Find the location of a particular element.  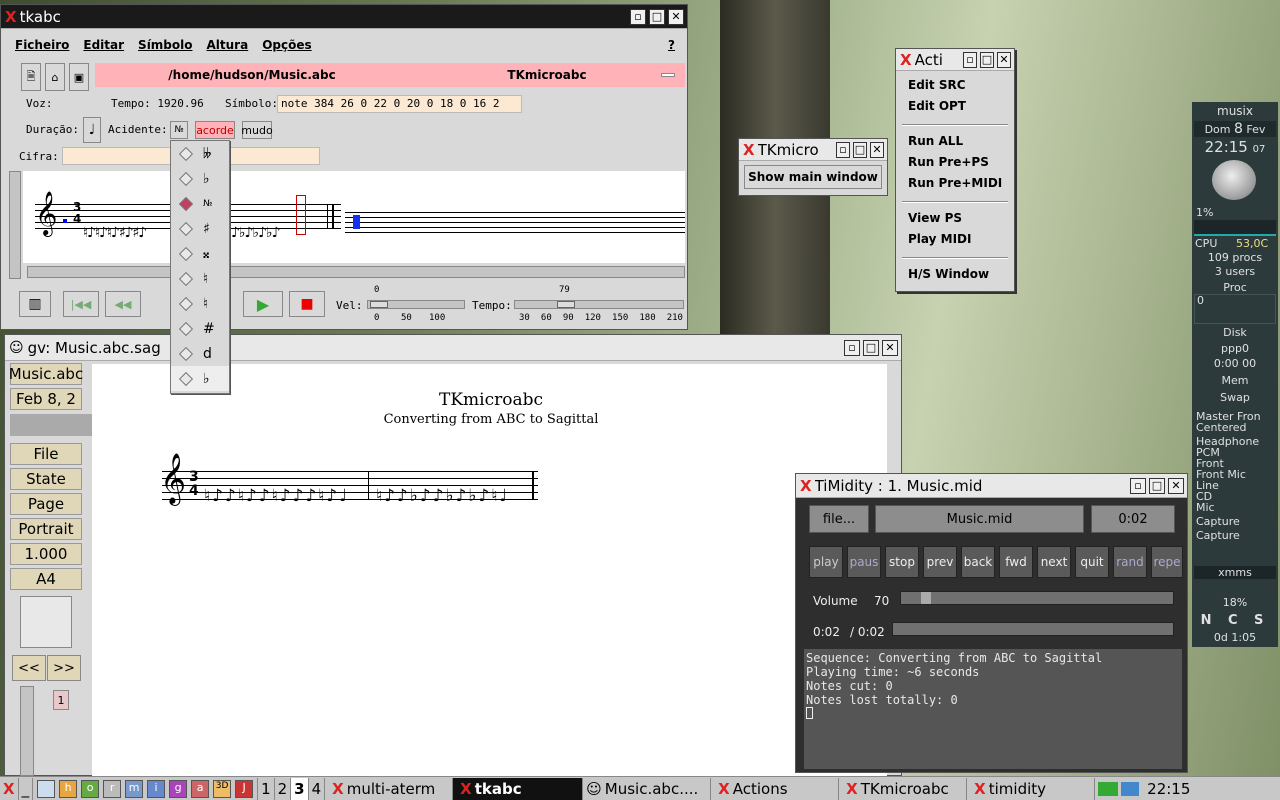

accidental-button: № is located at coordinates (179, 130).